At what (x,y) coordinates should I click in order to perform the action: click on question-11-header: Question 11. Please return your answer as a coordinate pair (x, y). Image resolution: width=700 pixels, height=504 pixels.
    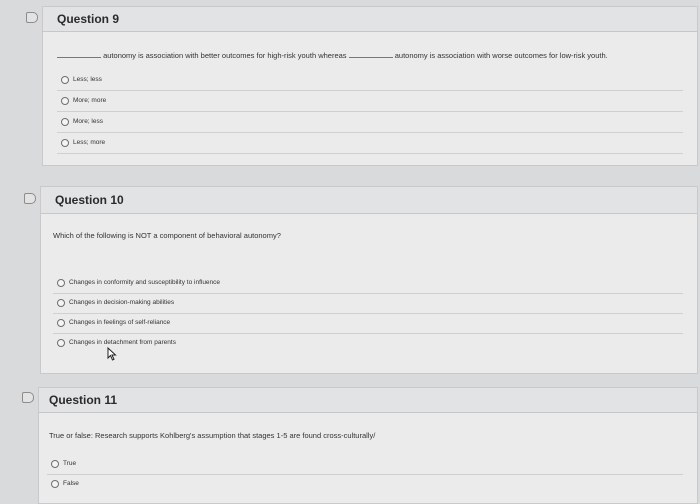
    Looking at the image, I should click on (368, 400).